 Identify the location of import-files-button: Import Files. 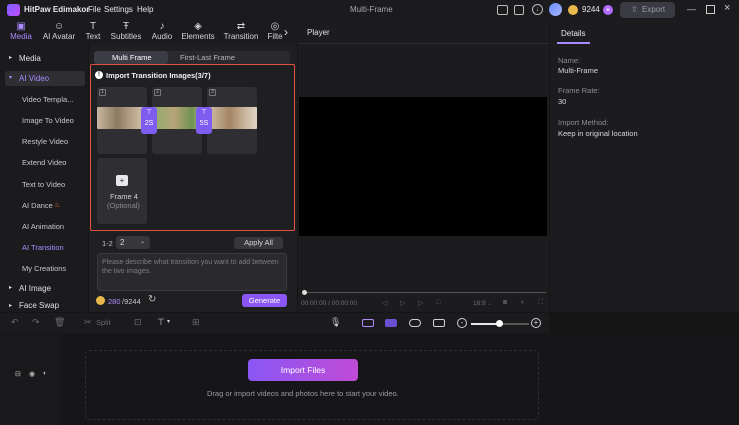
(303, 370).